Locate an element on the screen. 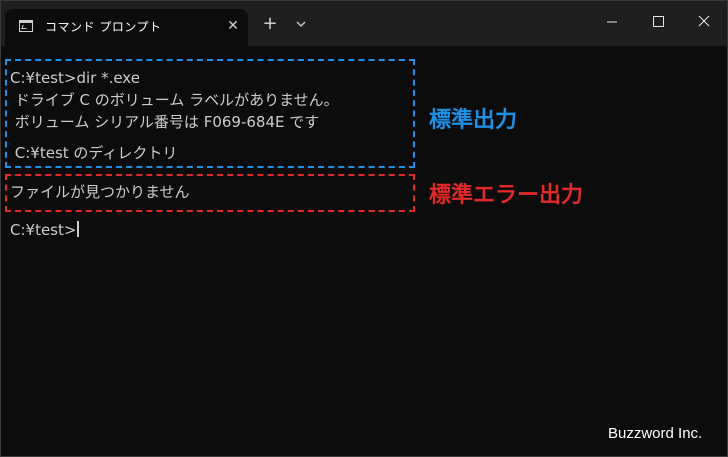 This screenshot has height=457, width=728. text-cursor is located at coordinates (78, 229).